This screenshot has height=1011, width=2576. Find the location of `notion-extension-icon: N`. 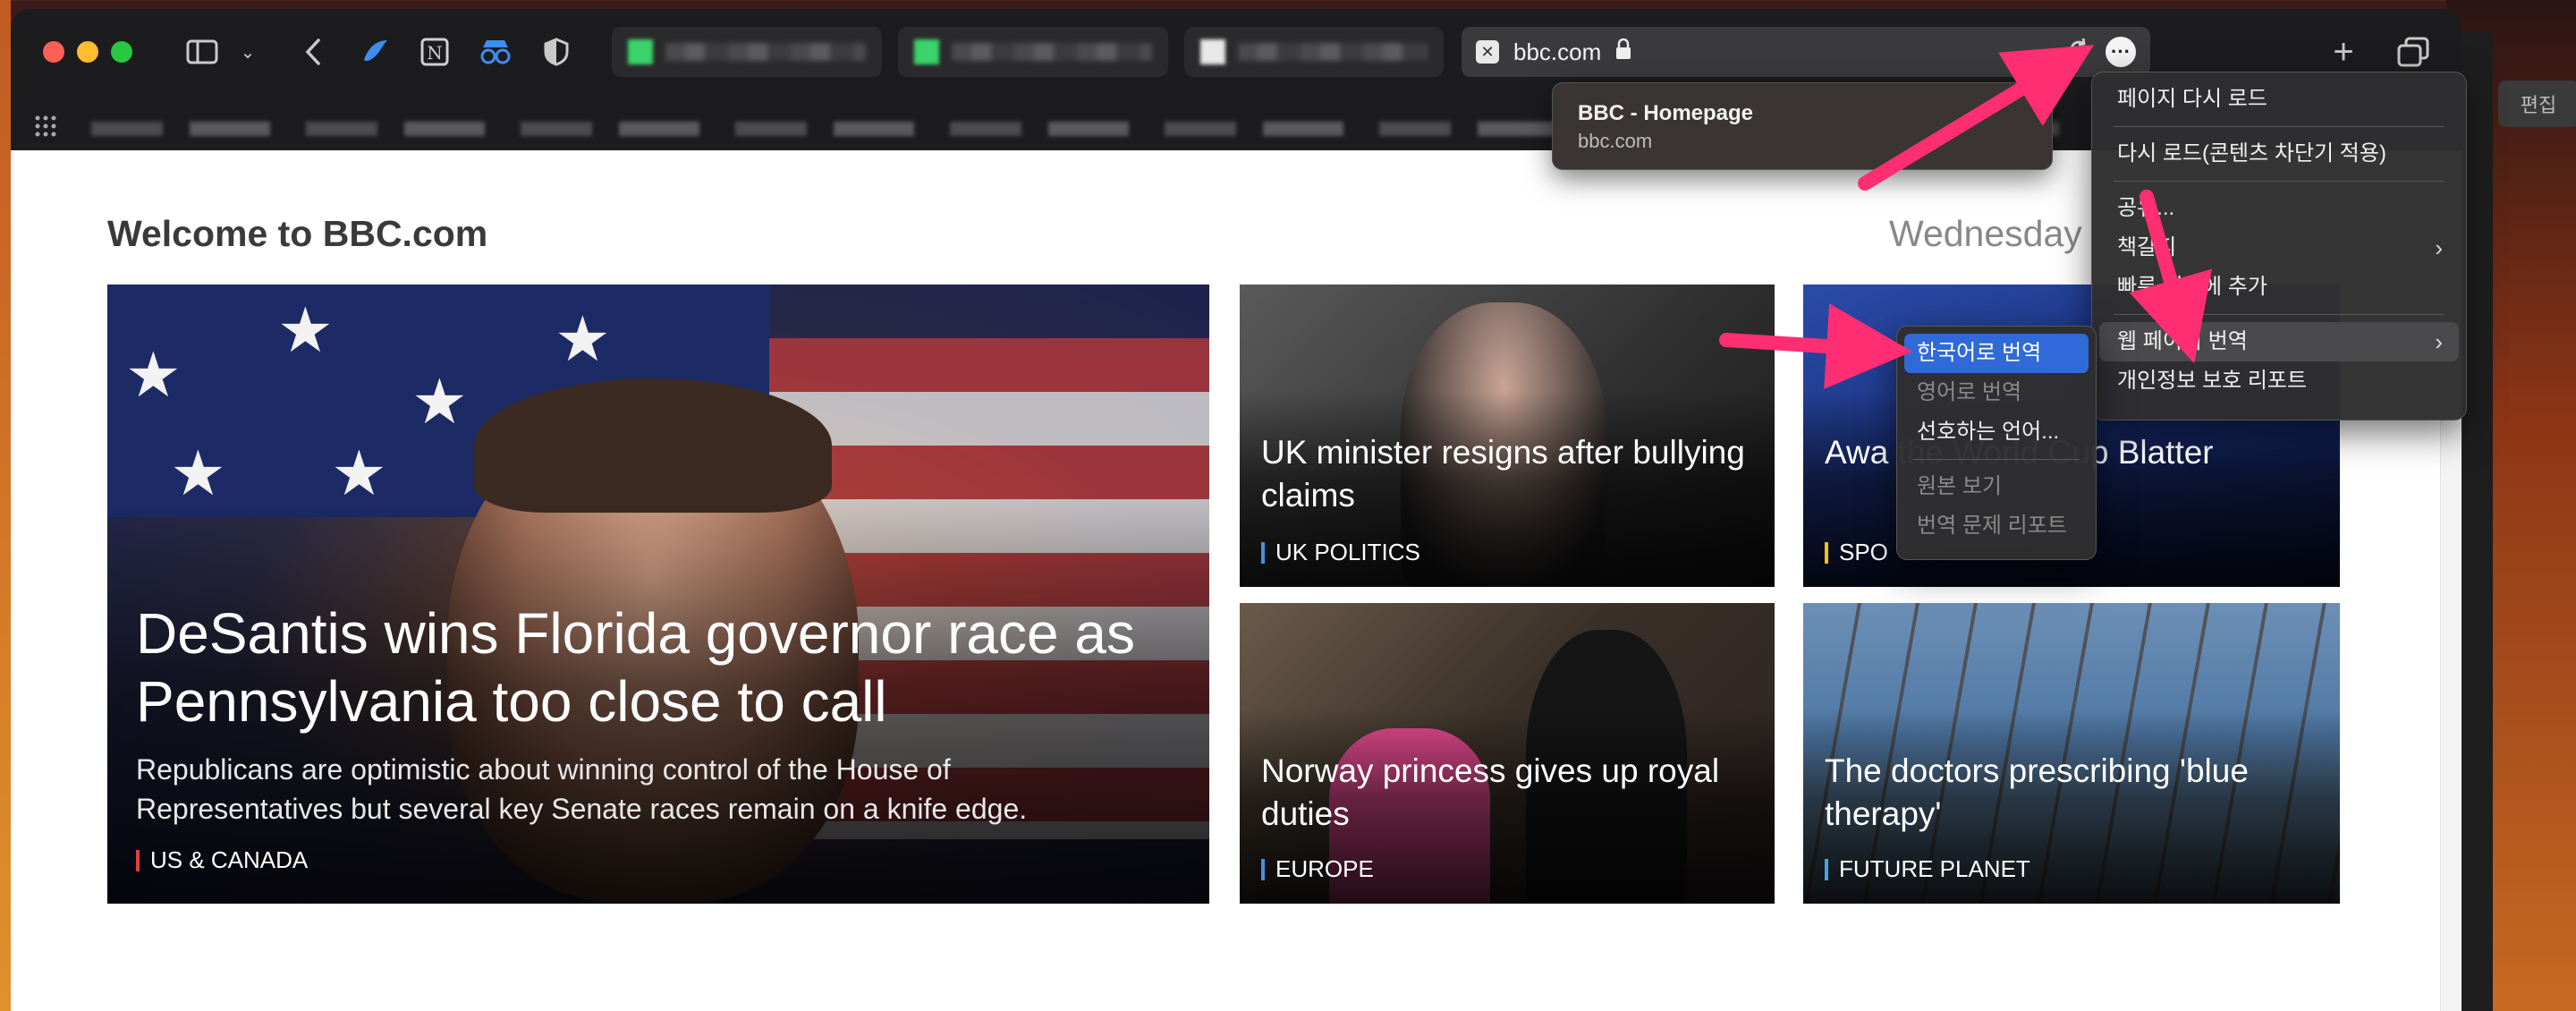

notion-extension-icon: N is located at coordinates (434, 52).